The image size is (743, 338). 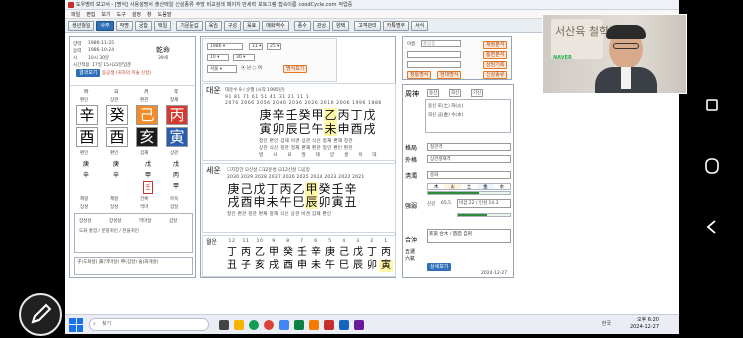 I want to click on ime-indicator: 한국, so click(x=606, y=323).